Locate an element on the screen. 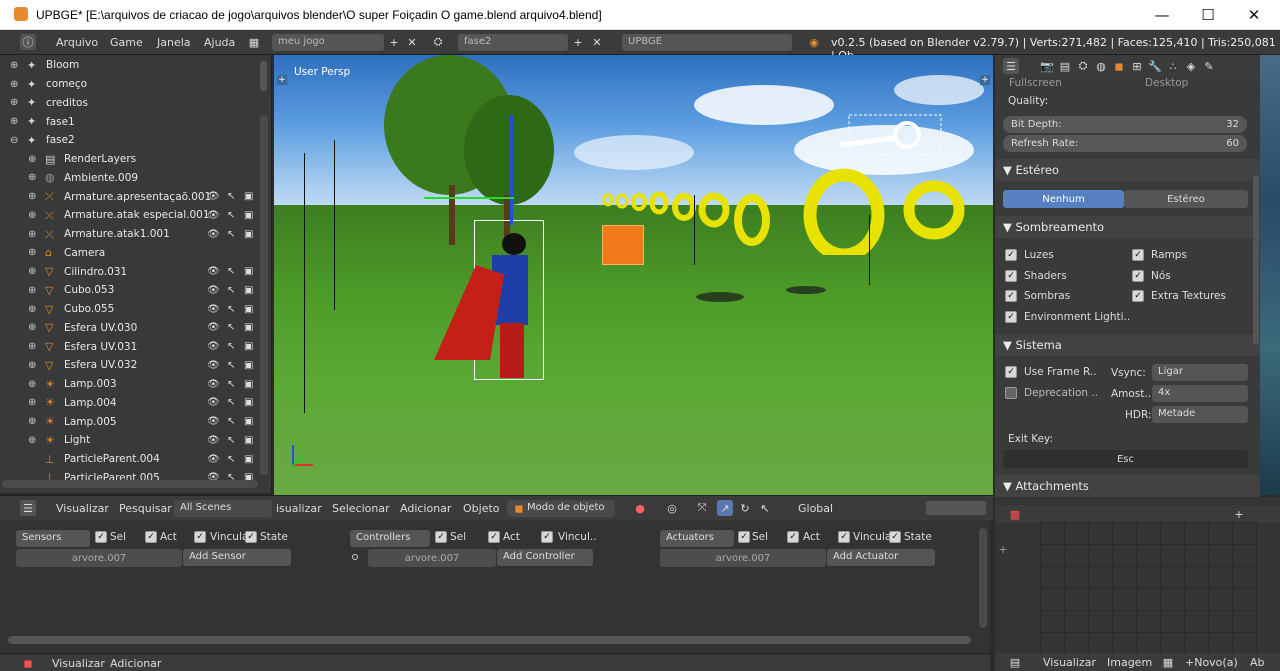 Image resolution: width=1280 pixels, height=671 pixels. scene-tab-icon: ⛭ is located at coordinates (1083, 66).